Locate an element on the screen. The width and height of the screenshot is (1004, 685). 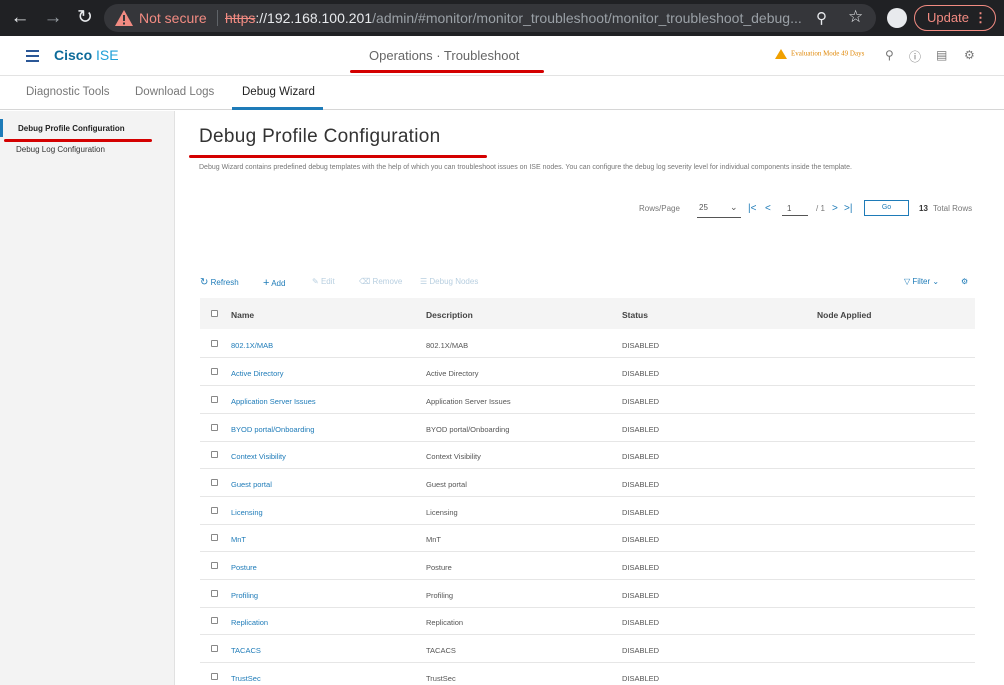
profile-name-link: BYOD portal/Onboarding is located at coordinates (272, 429).